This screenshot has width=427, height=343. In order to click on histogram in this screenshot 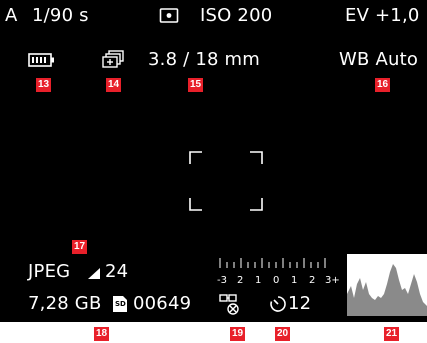, I will do `click(387, 285)`.